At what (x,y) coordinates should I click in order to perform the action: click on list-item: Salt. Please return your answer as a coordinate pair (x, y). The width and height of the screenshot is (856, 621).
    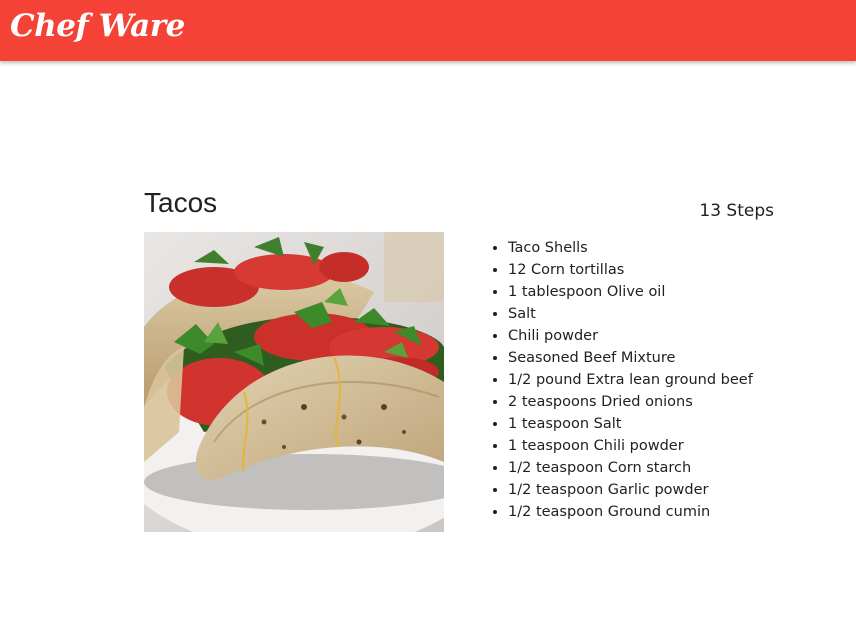
    Looking at the image, I should click on (630, 314).